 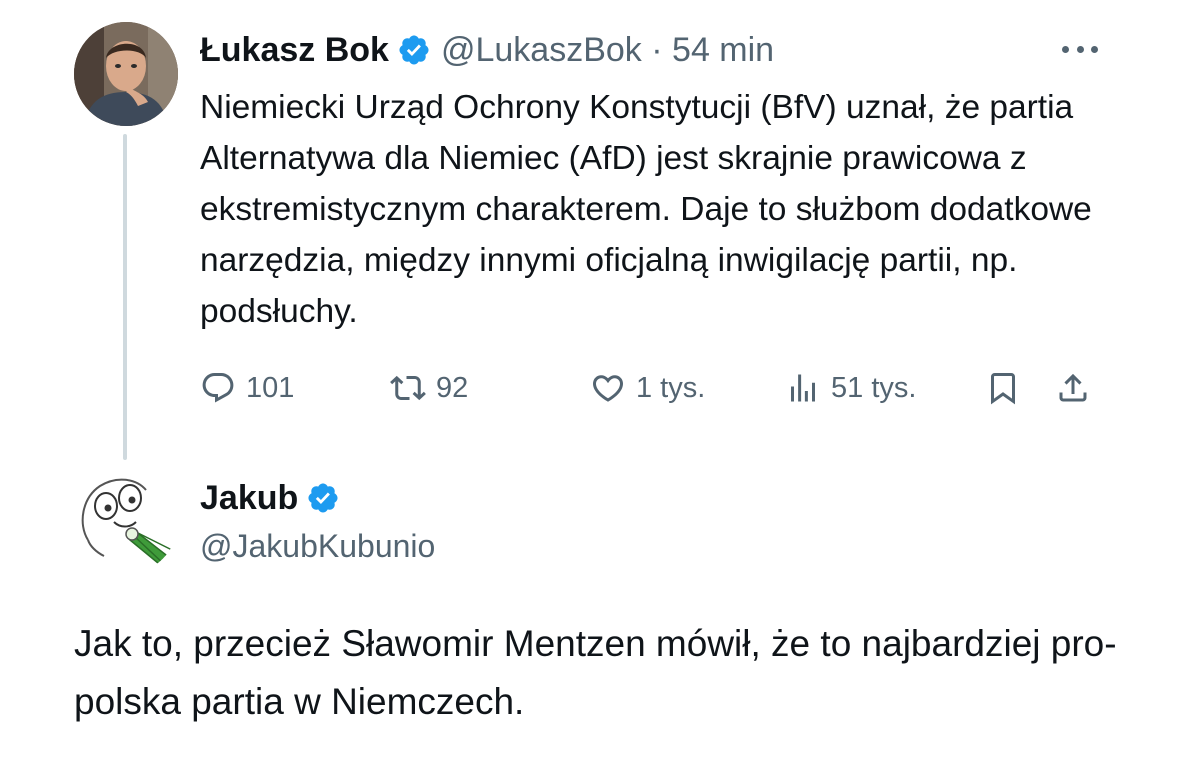 I want to click on reply-author-name: Jakub, so click(x=249, y=498).